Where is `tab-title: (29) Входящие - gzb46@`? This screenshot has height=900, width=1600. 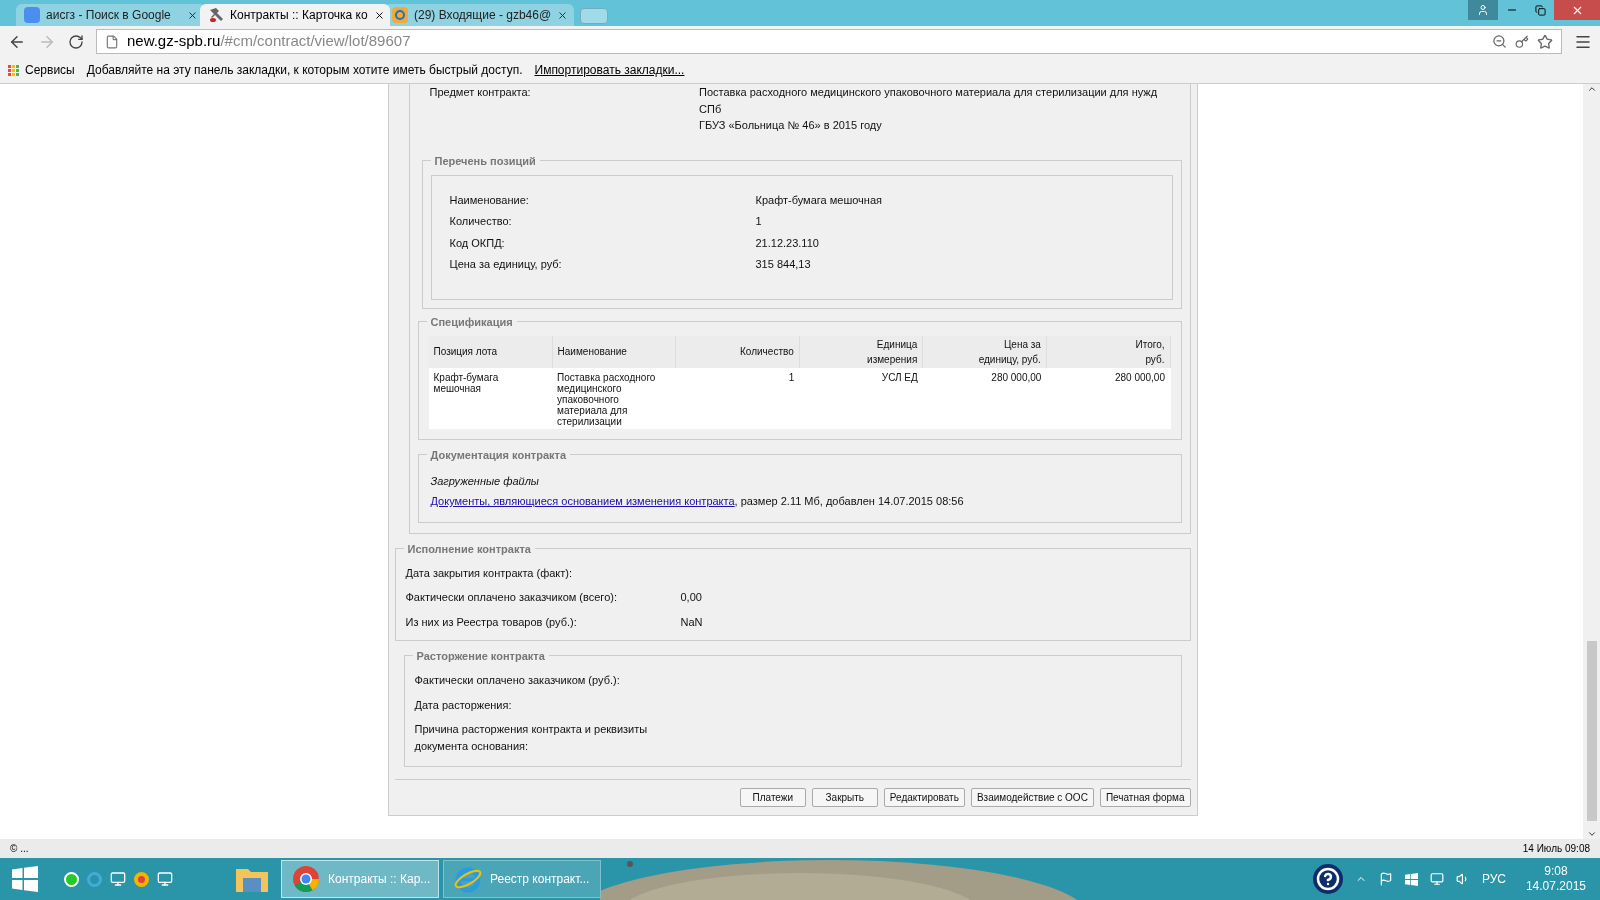
tab-title: (29) Входящие - gzb46@ is located at coordinates (483, 15).